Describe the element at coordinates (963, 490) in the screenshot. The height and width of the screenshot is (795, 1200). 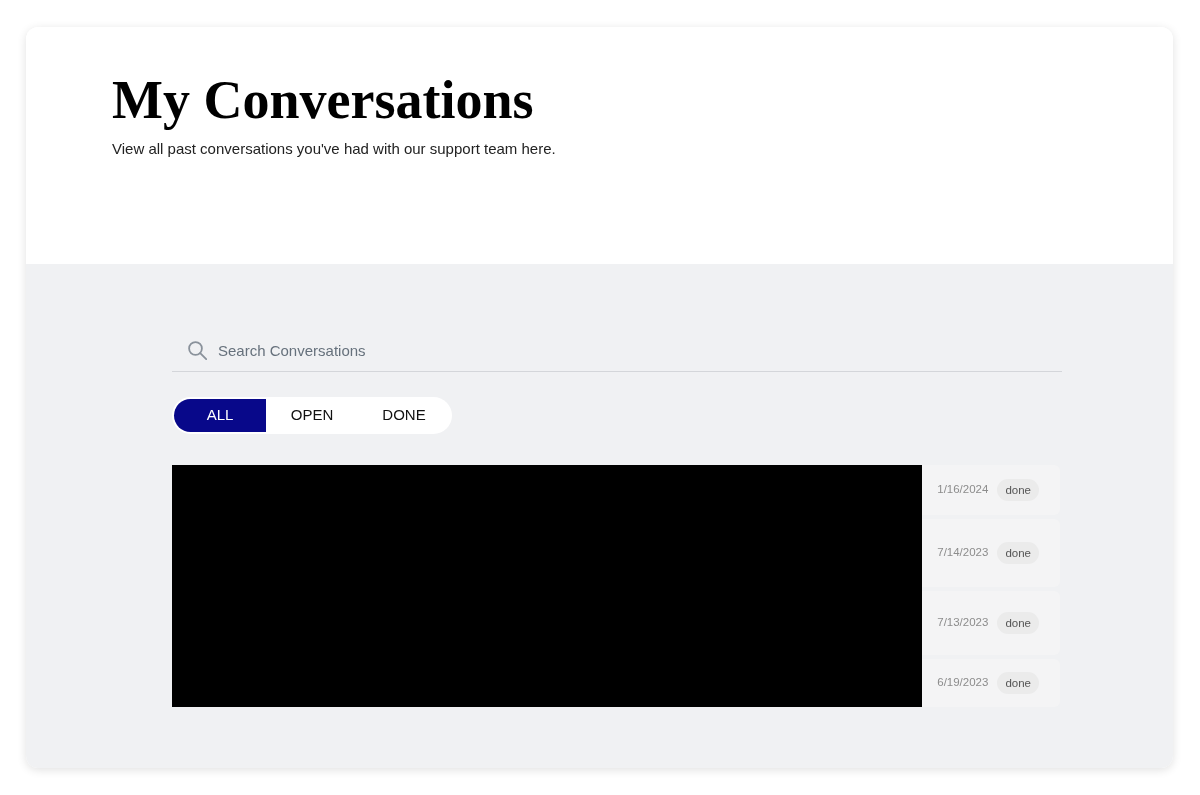
I see `conversation-date: 1/16/2024` at that location.